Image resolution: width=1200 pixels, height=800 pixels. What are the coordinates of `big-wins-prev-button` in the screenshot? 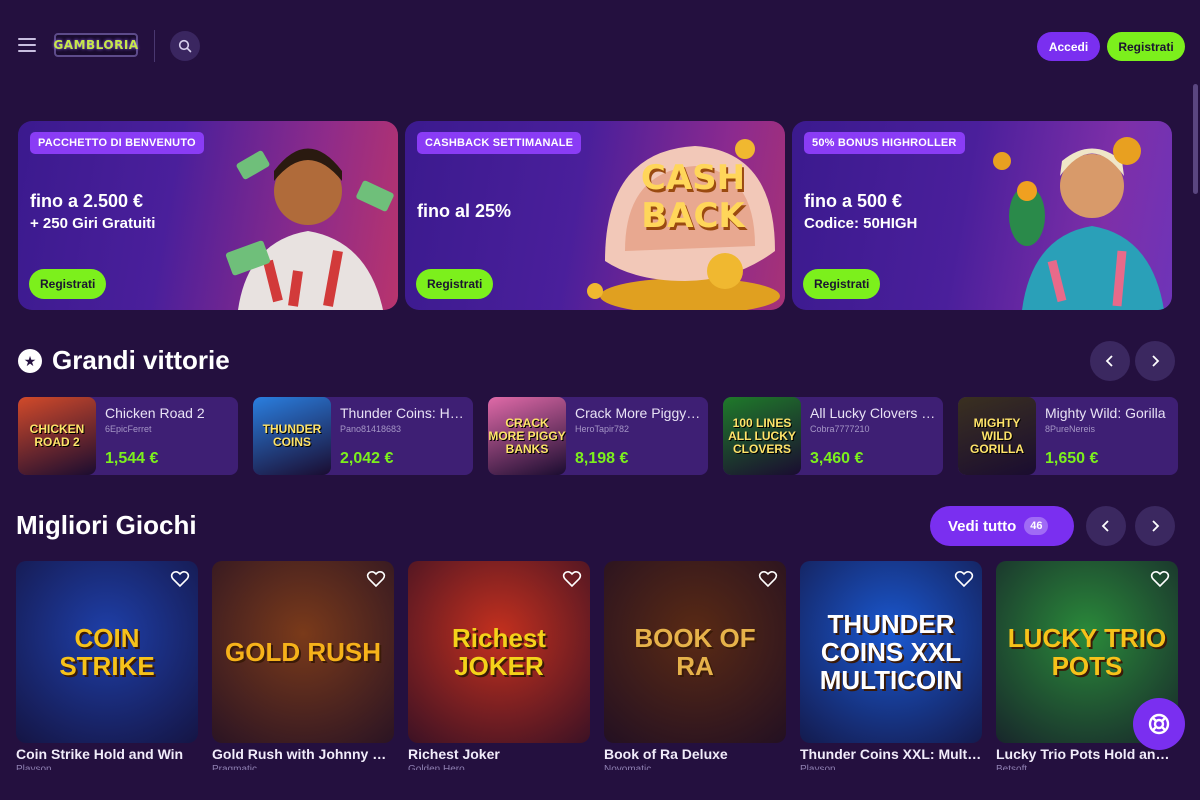 It's located at (1110, 361).